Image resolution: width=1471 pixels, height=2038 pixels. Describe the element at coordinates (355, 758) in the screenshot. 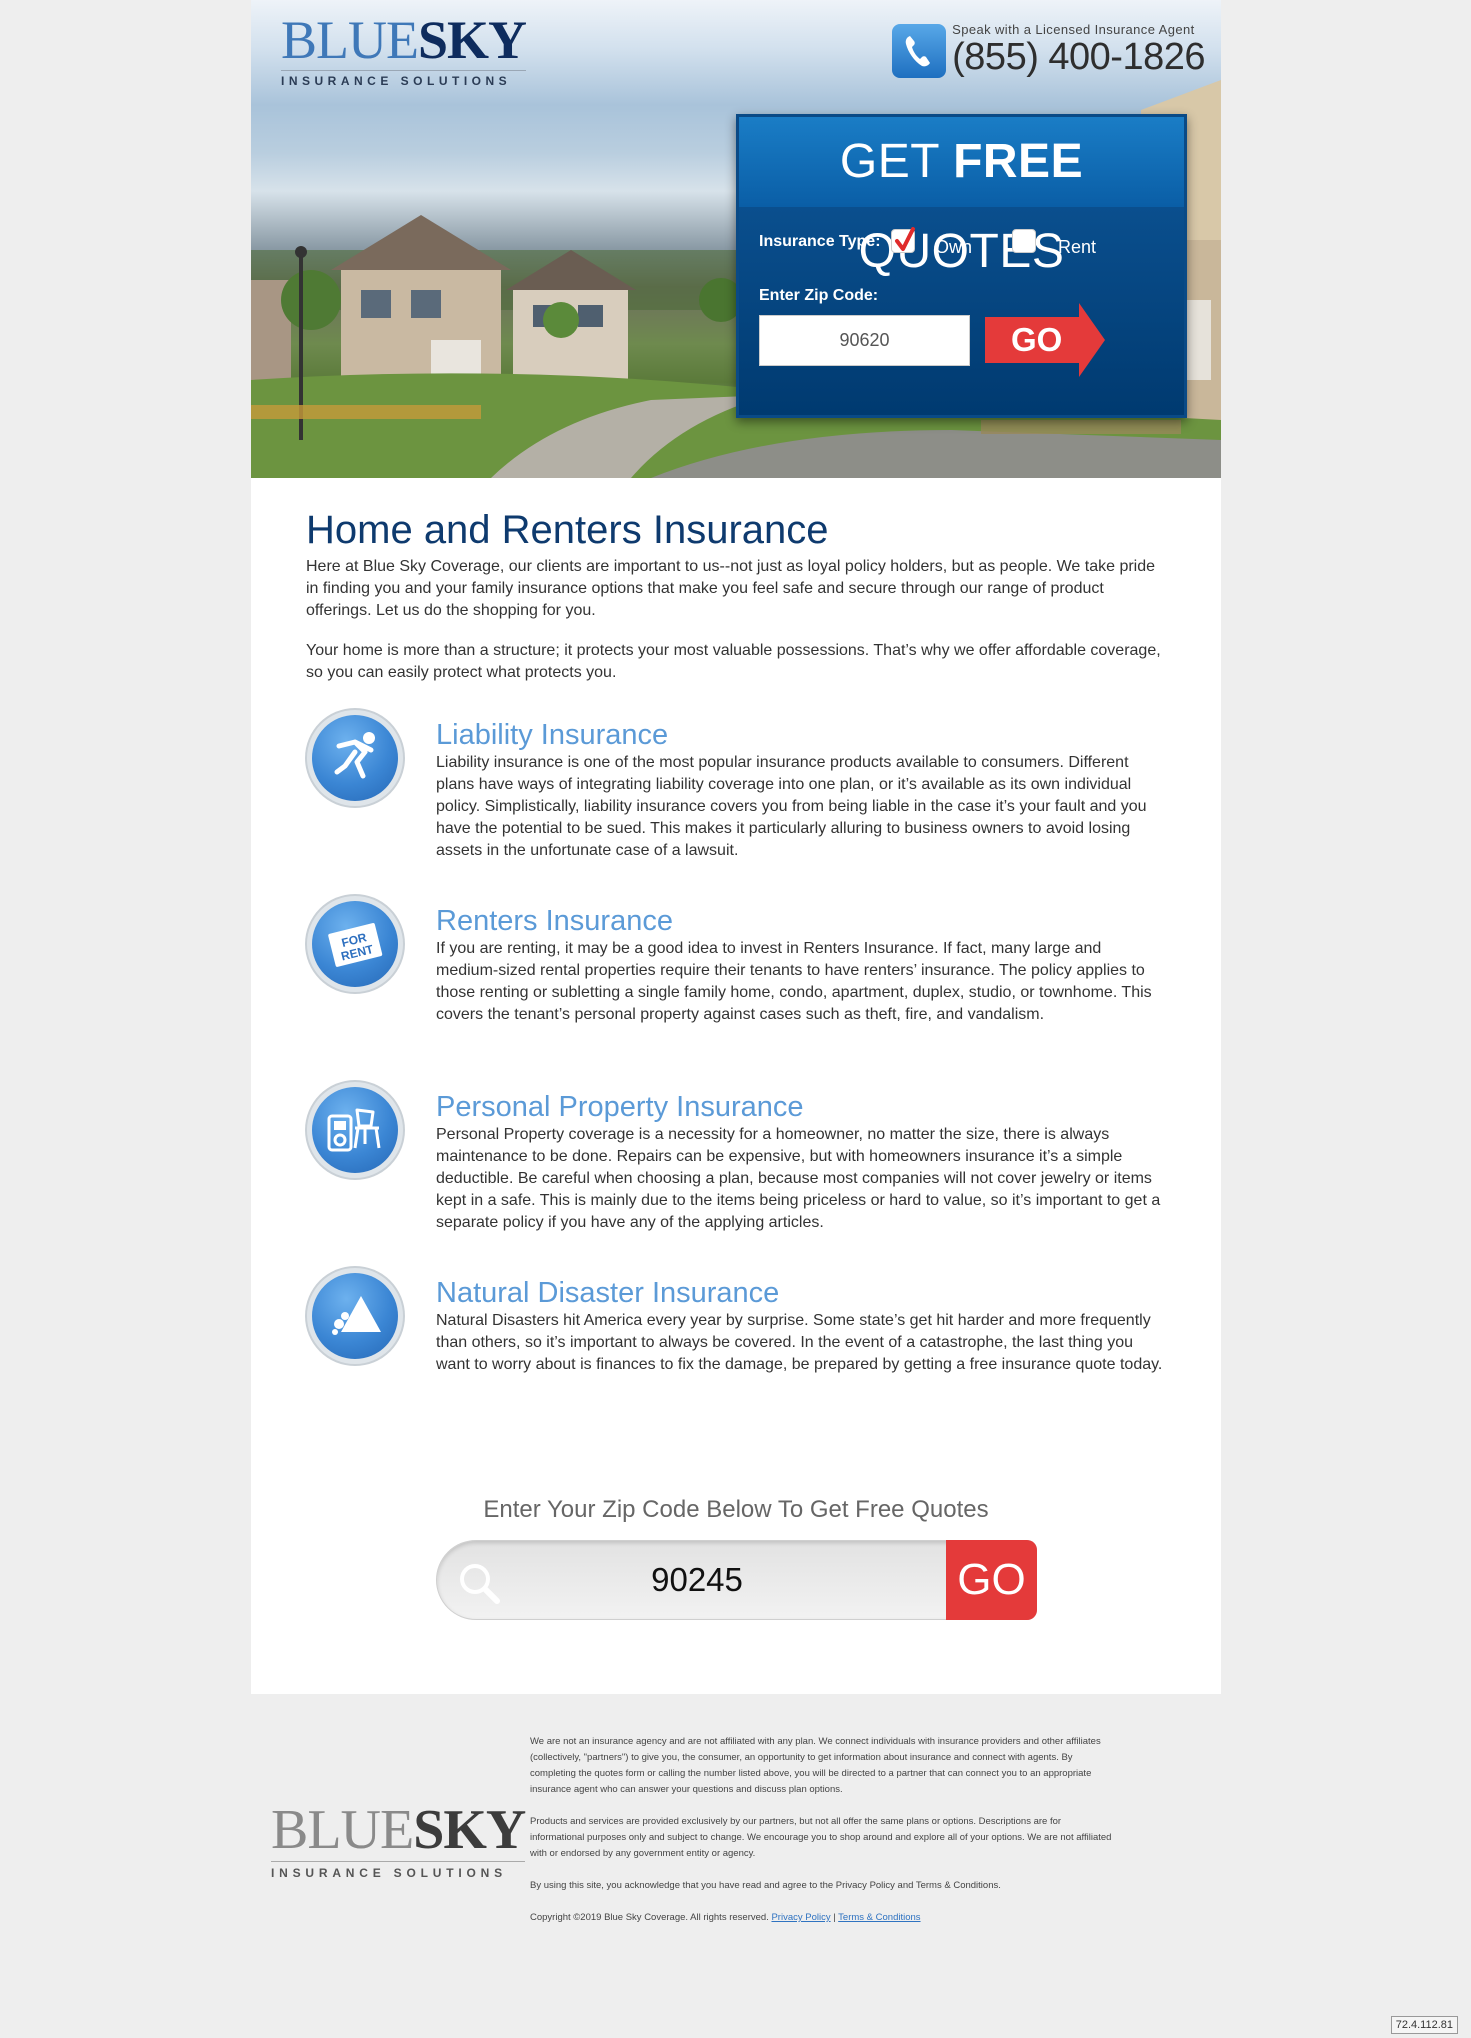

I see `falling-person-icon` at that location.